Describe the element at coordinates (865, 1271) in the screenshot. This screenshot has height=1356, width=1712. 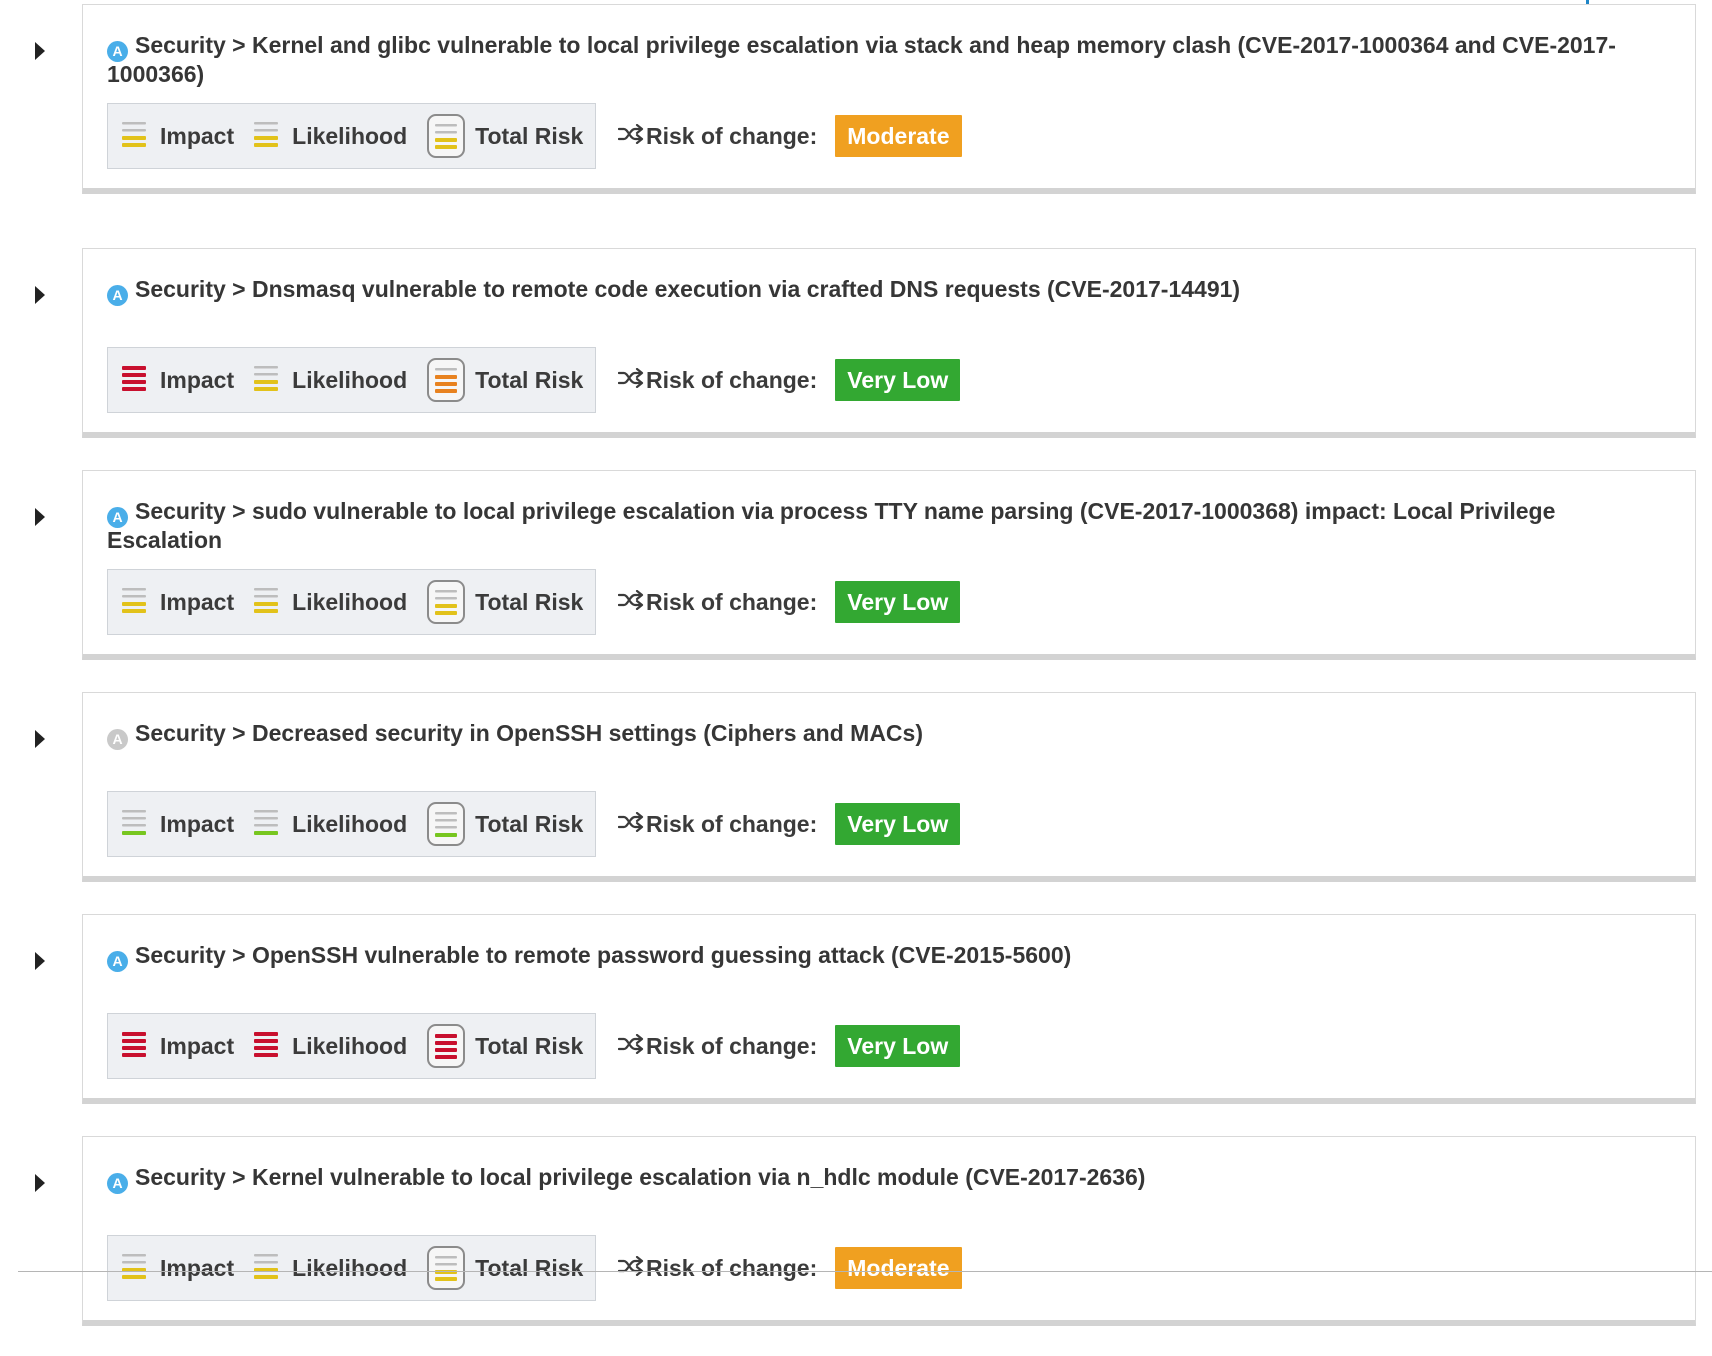
I see `page-bottom-divider` at that location.